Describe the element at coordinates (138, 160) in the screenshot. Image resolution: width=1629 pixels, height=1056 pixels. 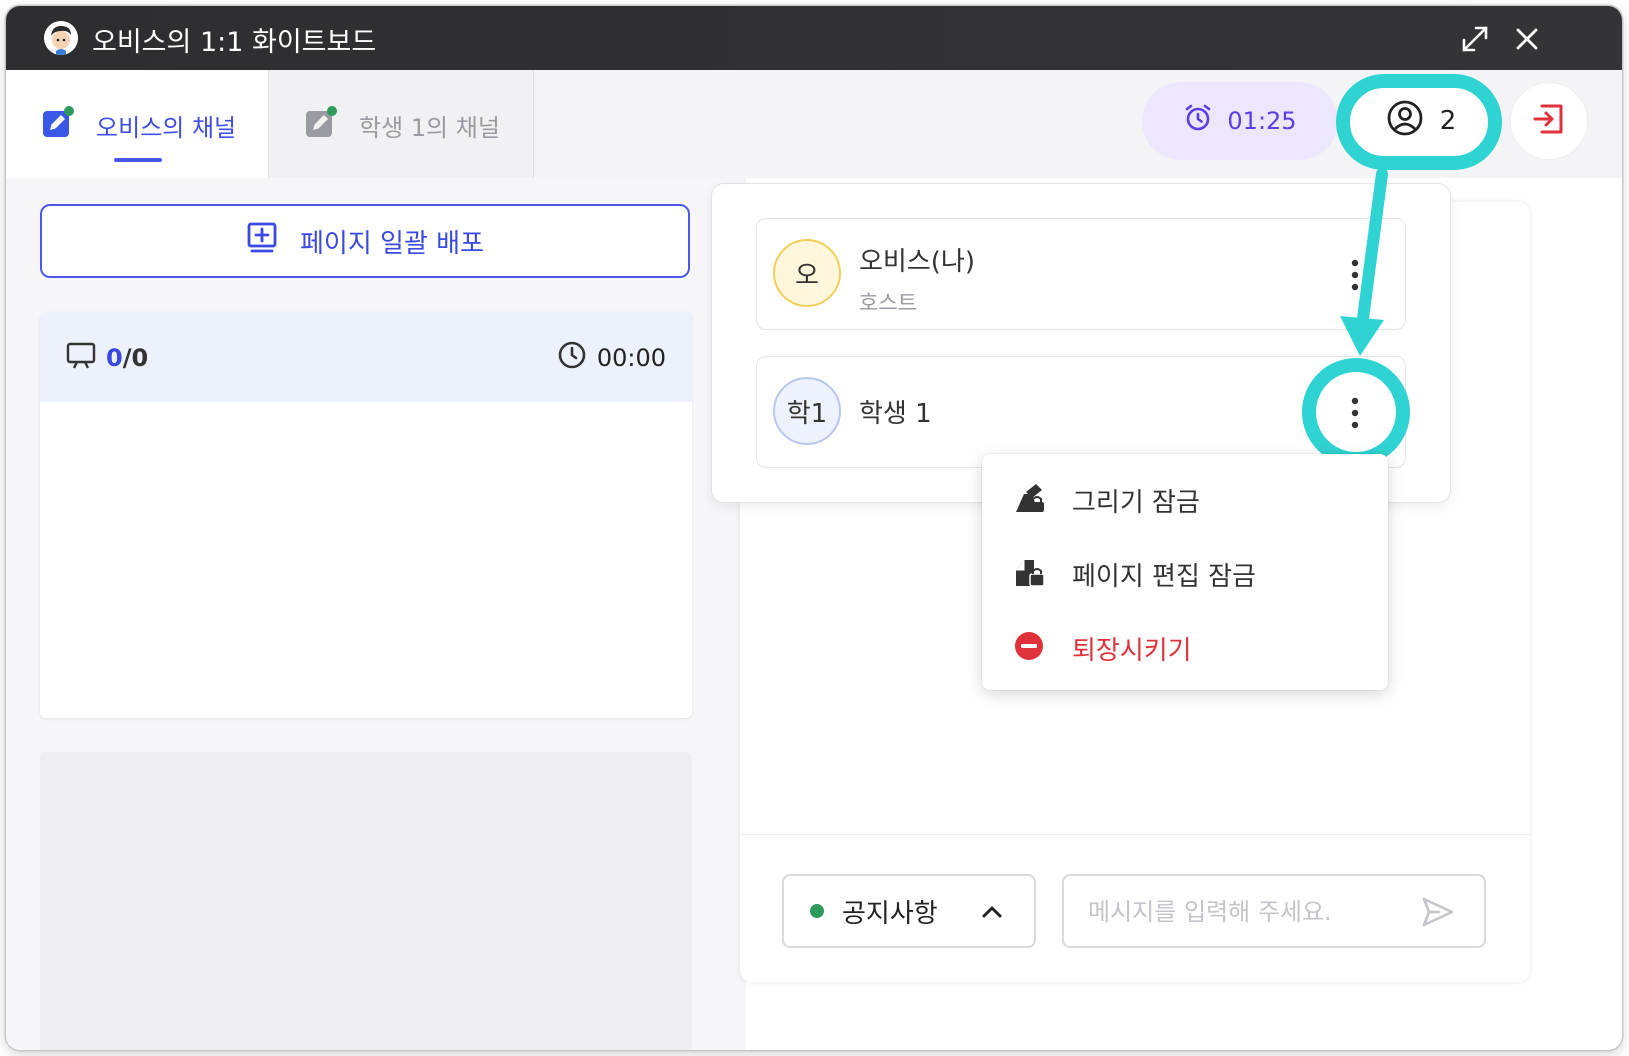
I see `active-tab-indicator` at that location.